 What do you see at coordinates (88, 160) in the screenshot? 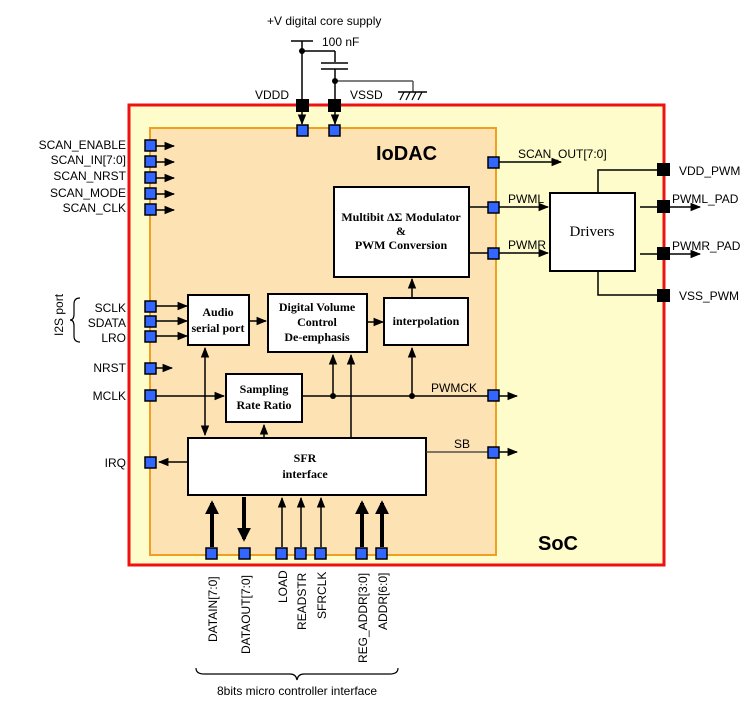
I see `pin-label-scan-in: SCAN_IN[7:0]` at bounding box center [88, 160].